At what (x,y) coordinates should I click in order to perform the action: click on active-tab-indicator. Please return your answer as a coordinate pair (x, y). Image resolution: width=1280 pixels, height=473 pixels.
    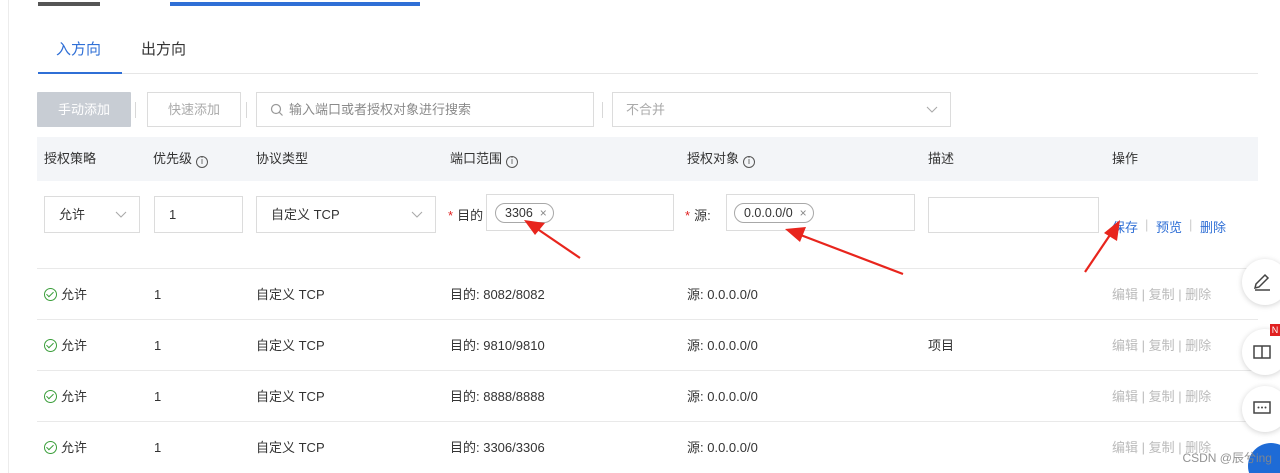
    Looking at the image, I should click on (80, 73).